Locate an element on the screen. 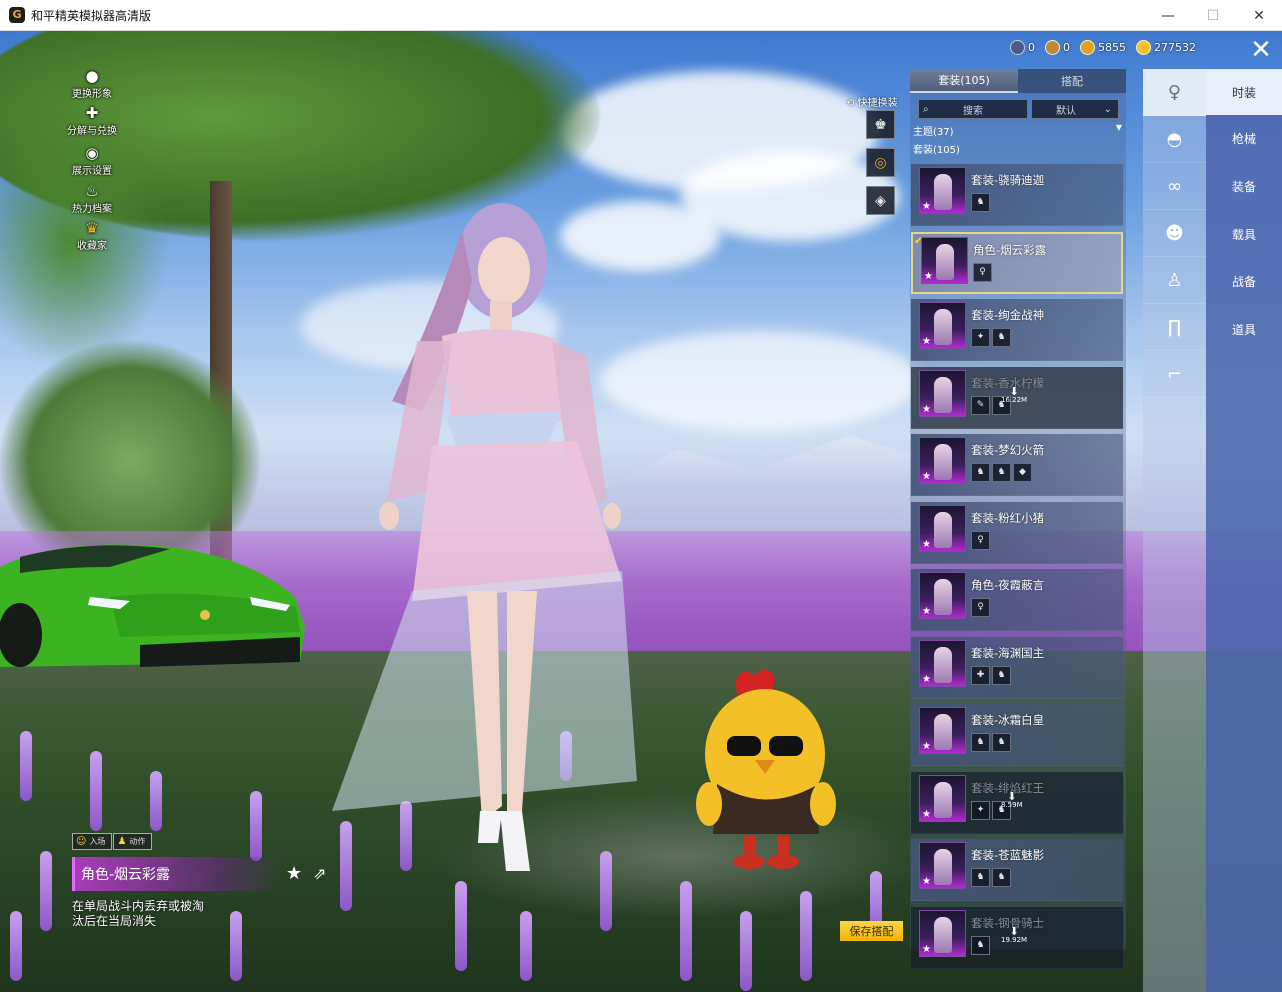  outfit-list-item: ★ 套装-钢骨骑士 ♞ ⬇ 19.92M is located at coordinates (1017, 937).